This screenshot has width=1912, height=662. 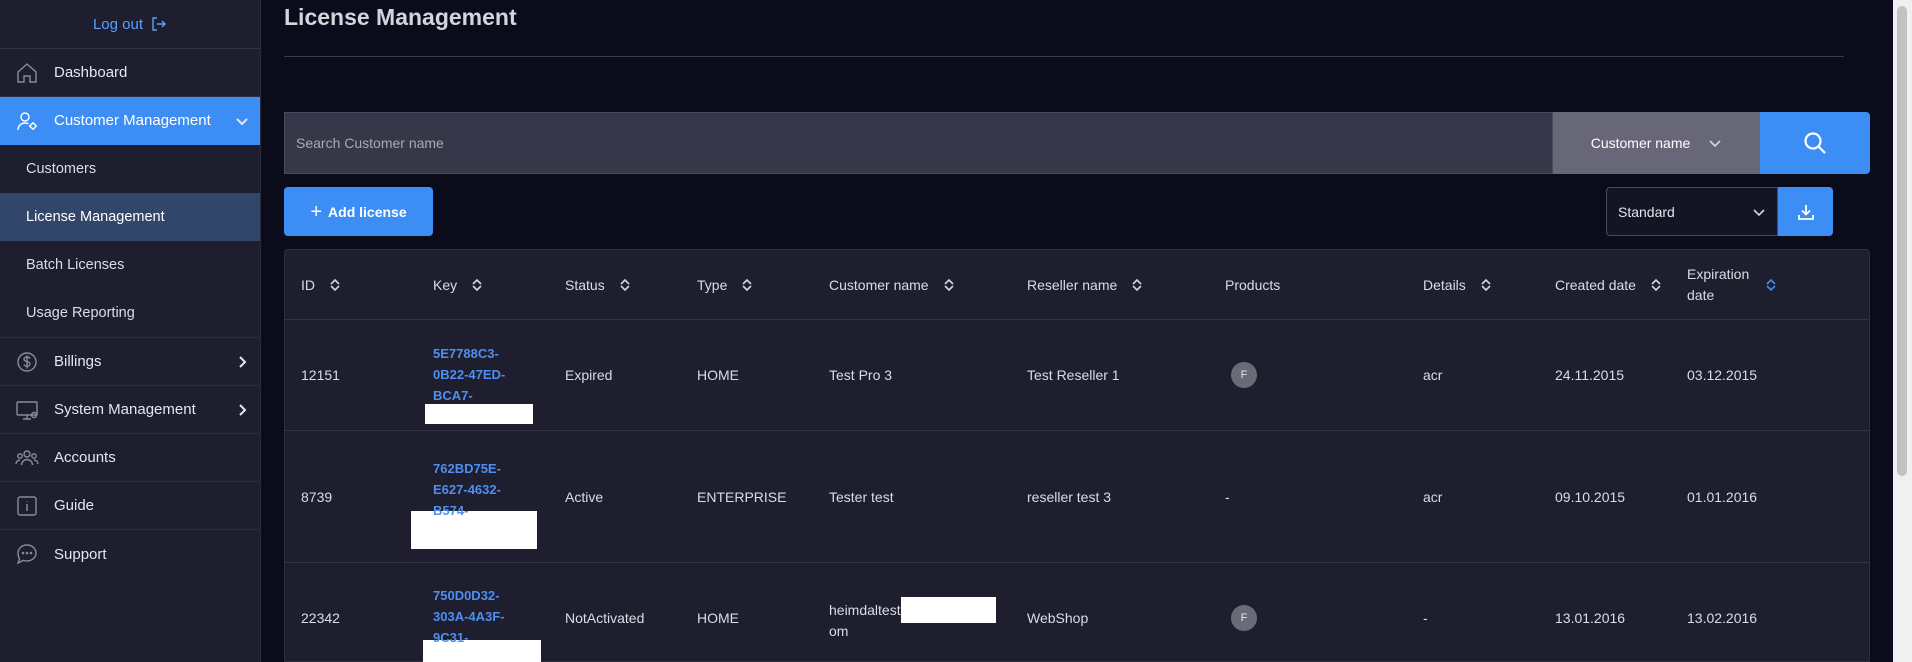 I want to click on header-customer-name: Customer name, so click(x=912, y=285).